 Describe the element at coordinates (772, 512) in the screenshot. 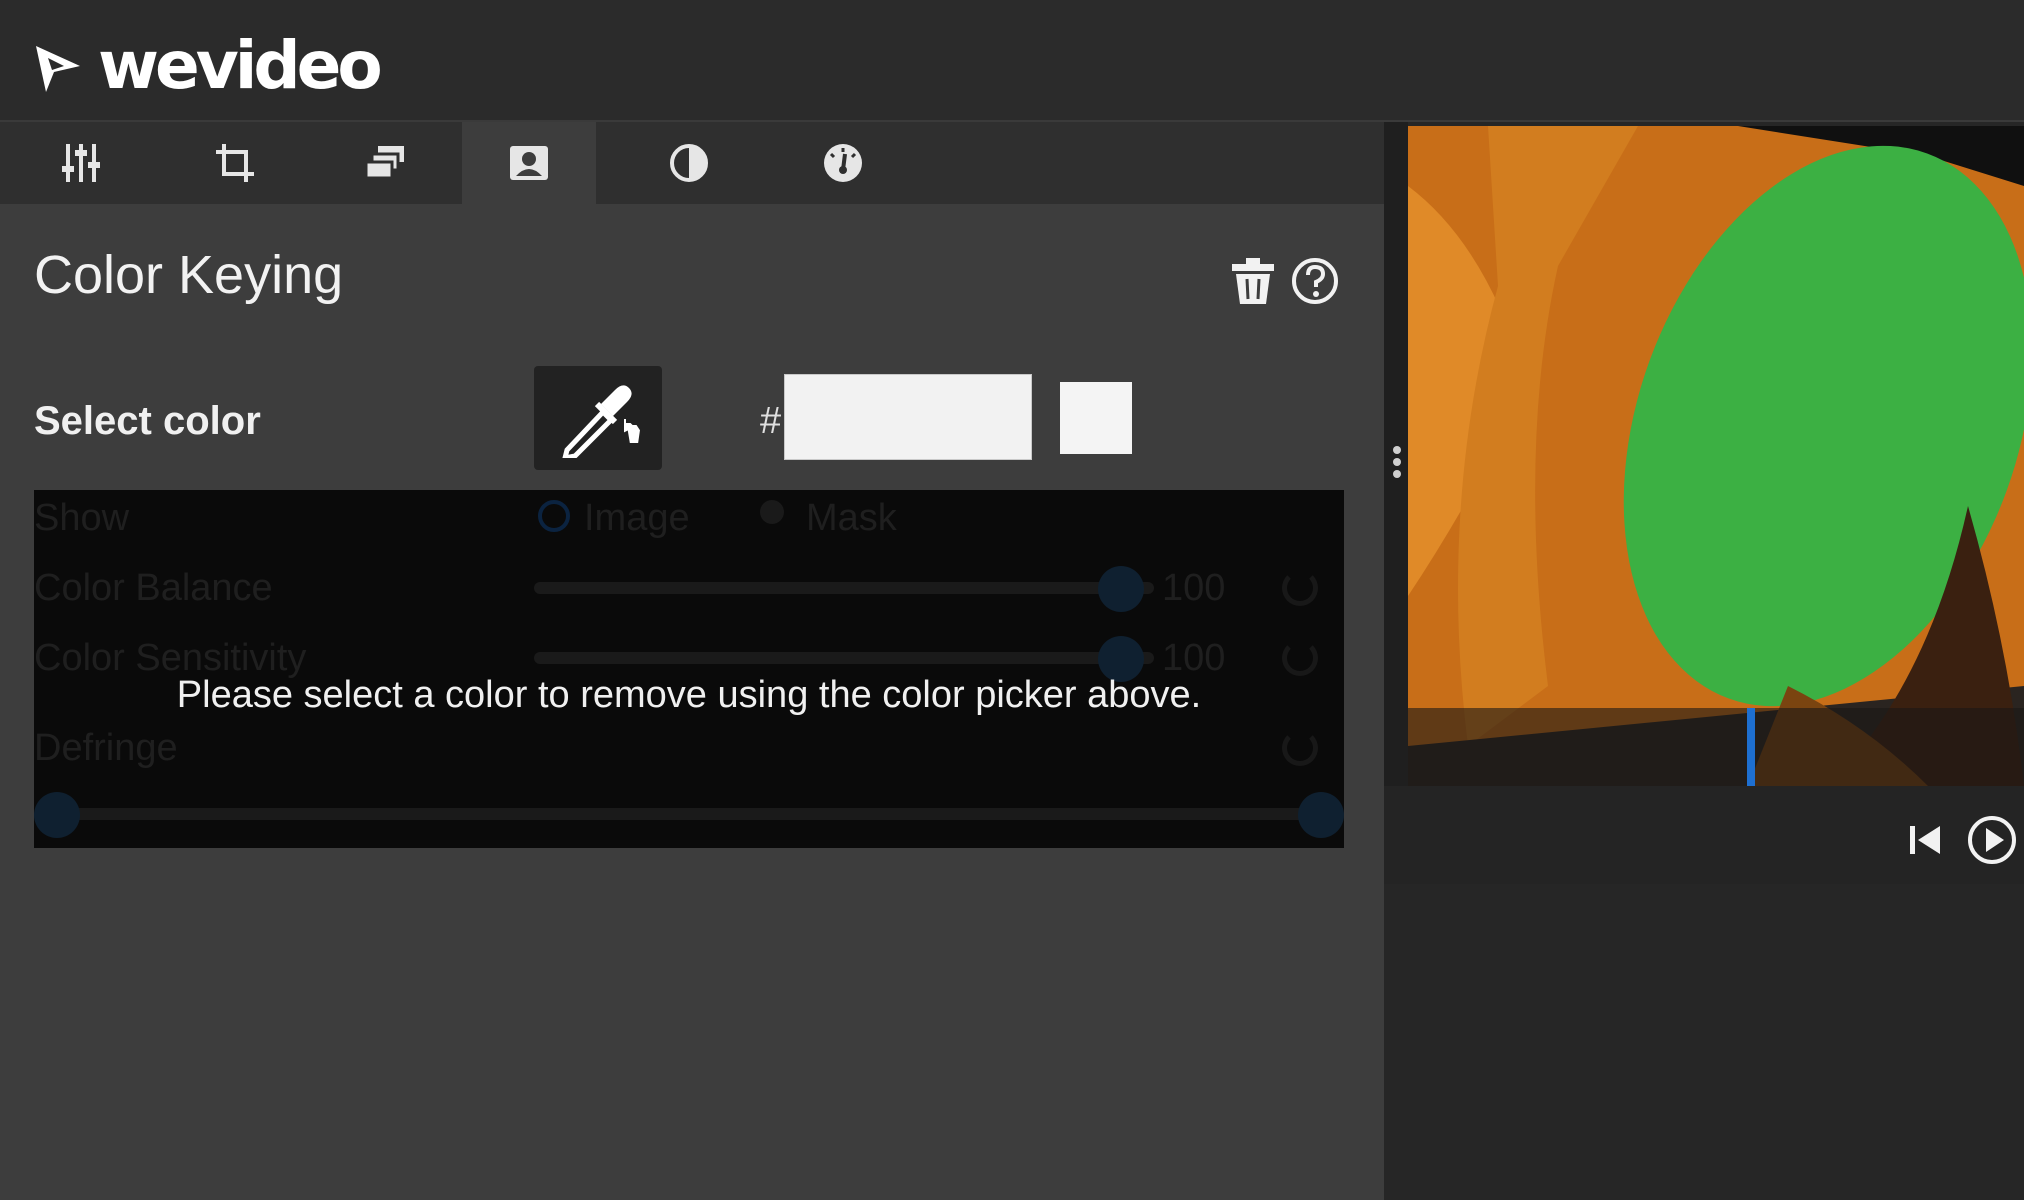

I see `radio-mask` at that location.